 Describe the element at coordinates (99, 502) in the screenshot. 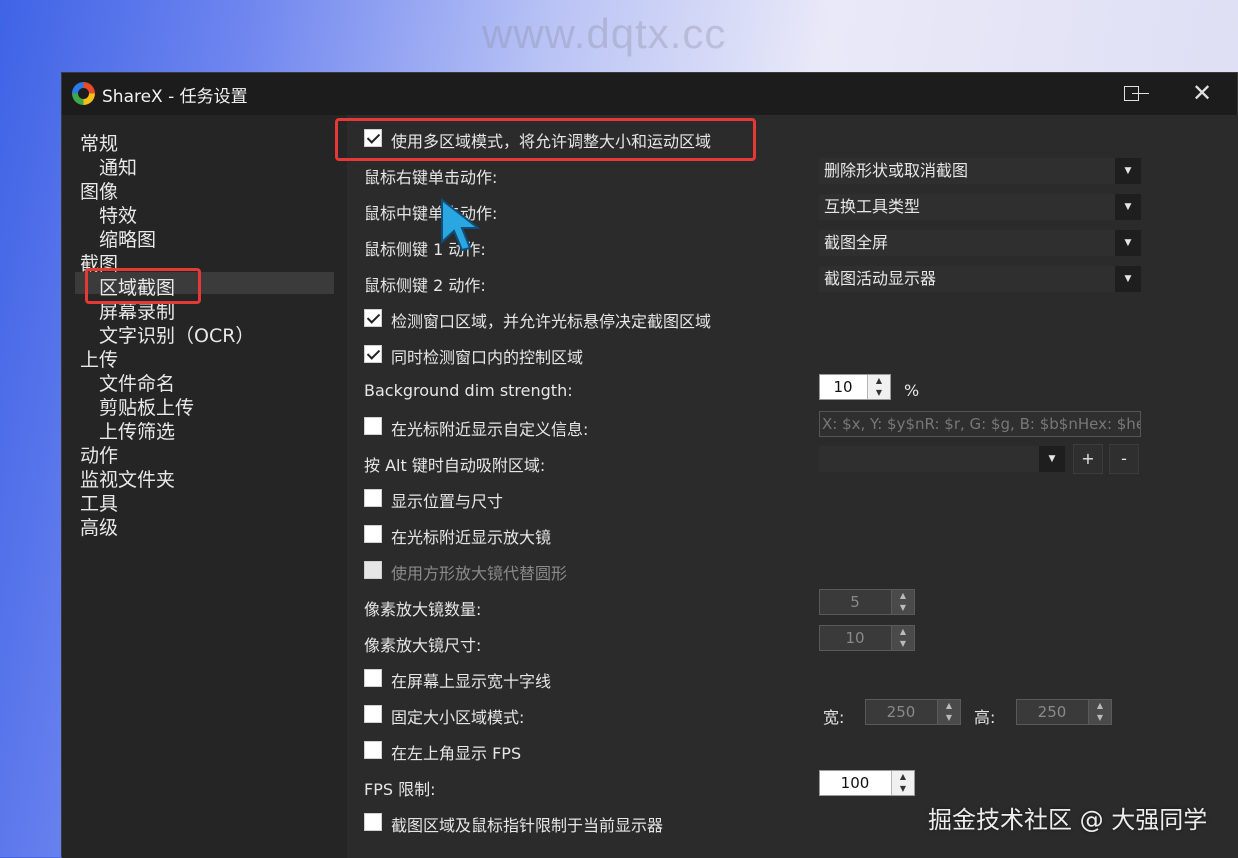

I see `sidebar-item-tools: 工具` at that location.